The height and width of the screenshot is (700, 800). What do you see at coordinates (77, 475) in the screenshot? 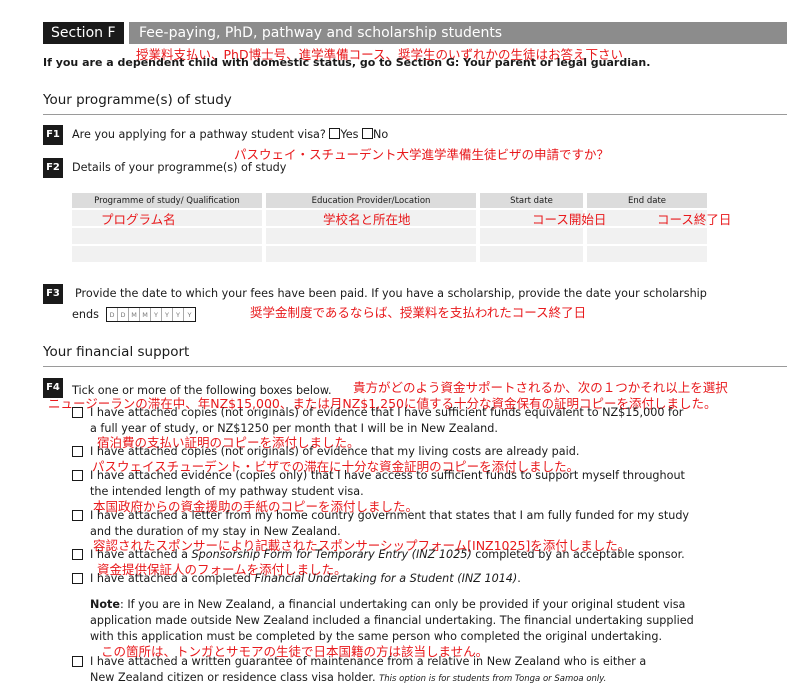
I see `f4-option3-checkbox` at bounding box center [77, 475].